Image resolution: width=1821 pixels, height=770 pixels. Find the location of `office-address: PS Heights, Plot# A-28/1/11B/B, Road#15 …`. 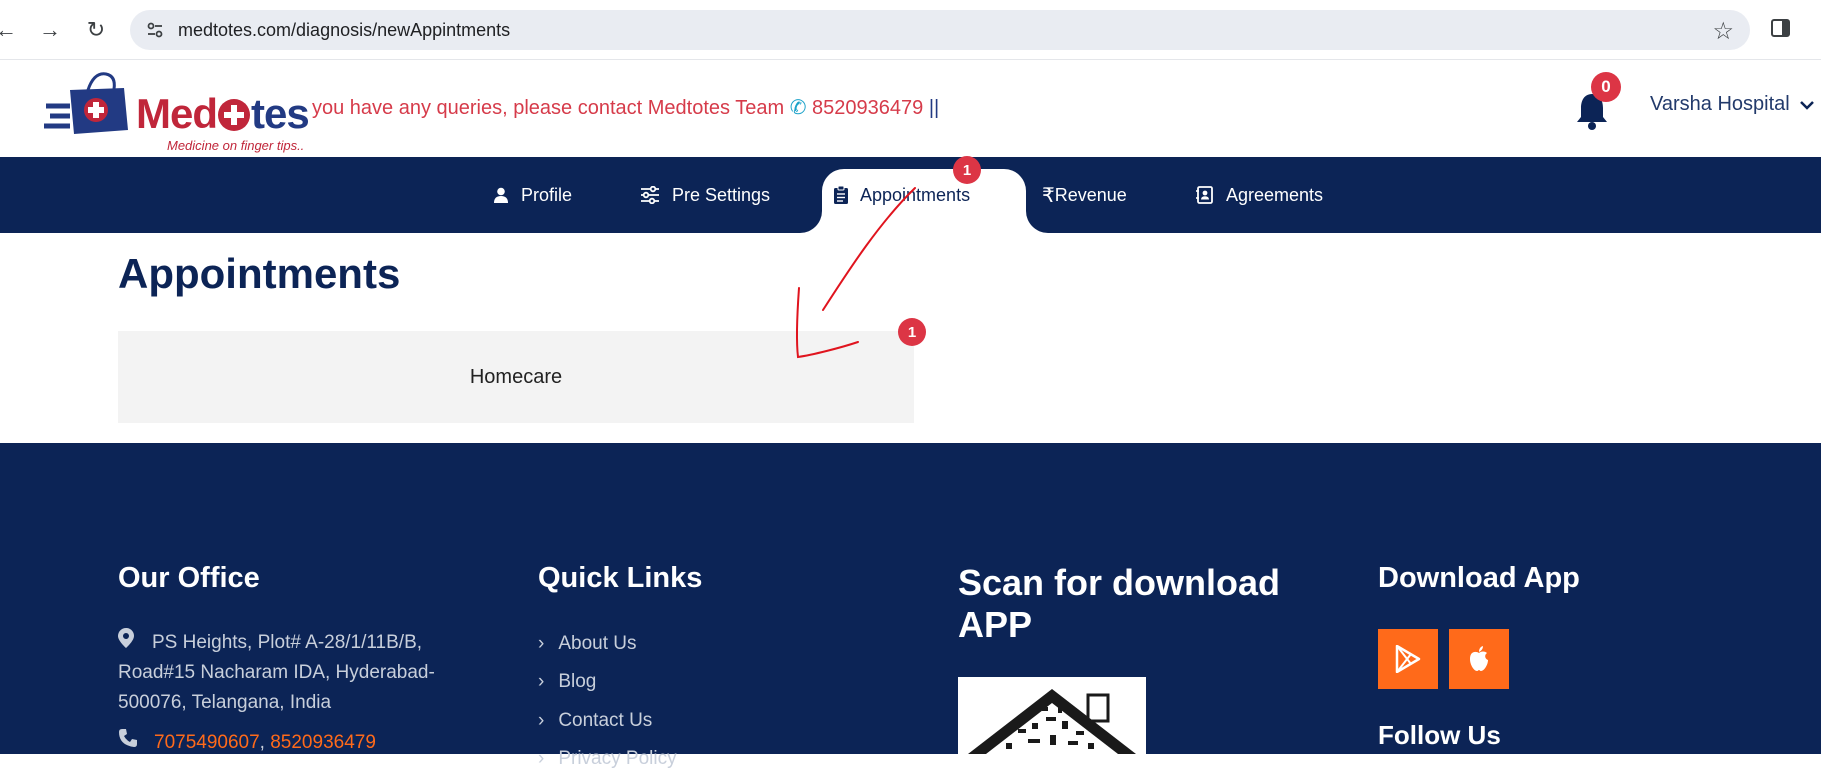

office-address: PS Heights, Plot# A-28/1/11B/B, Road#15 … is located at coordinates (288, 673).